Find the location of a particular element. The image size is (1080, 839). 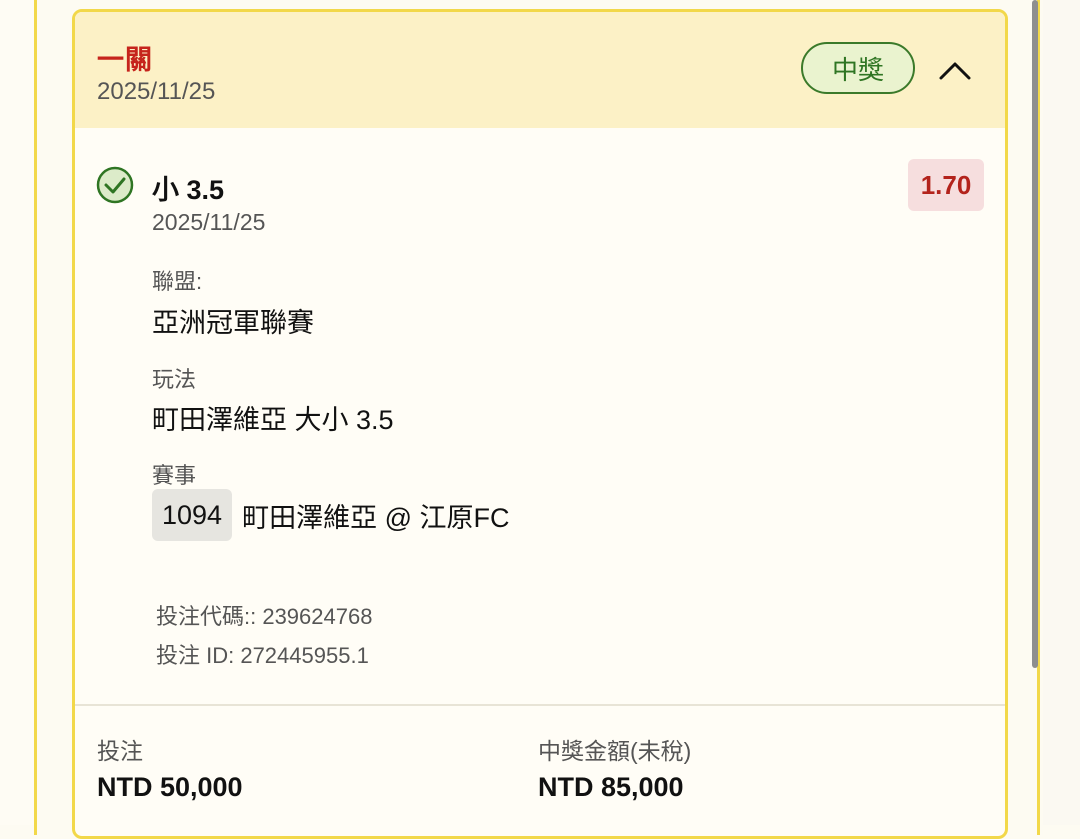

footer-divider is located at coordinates (540, 705).